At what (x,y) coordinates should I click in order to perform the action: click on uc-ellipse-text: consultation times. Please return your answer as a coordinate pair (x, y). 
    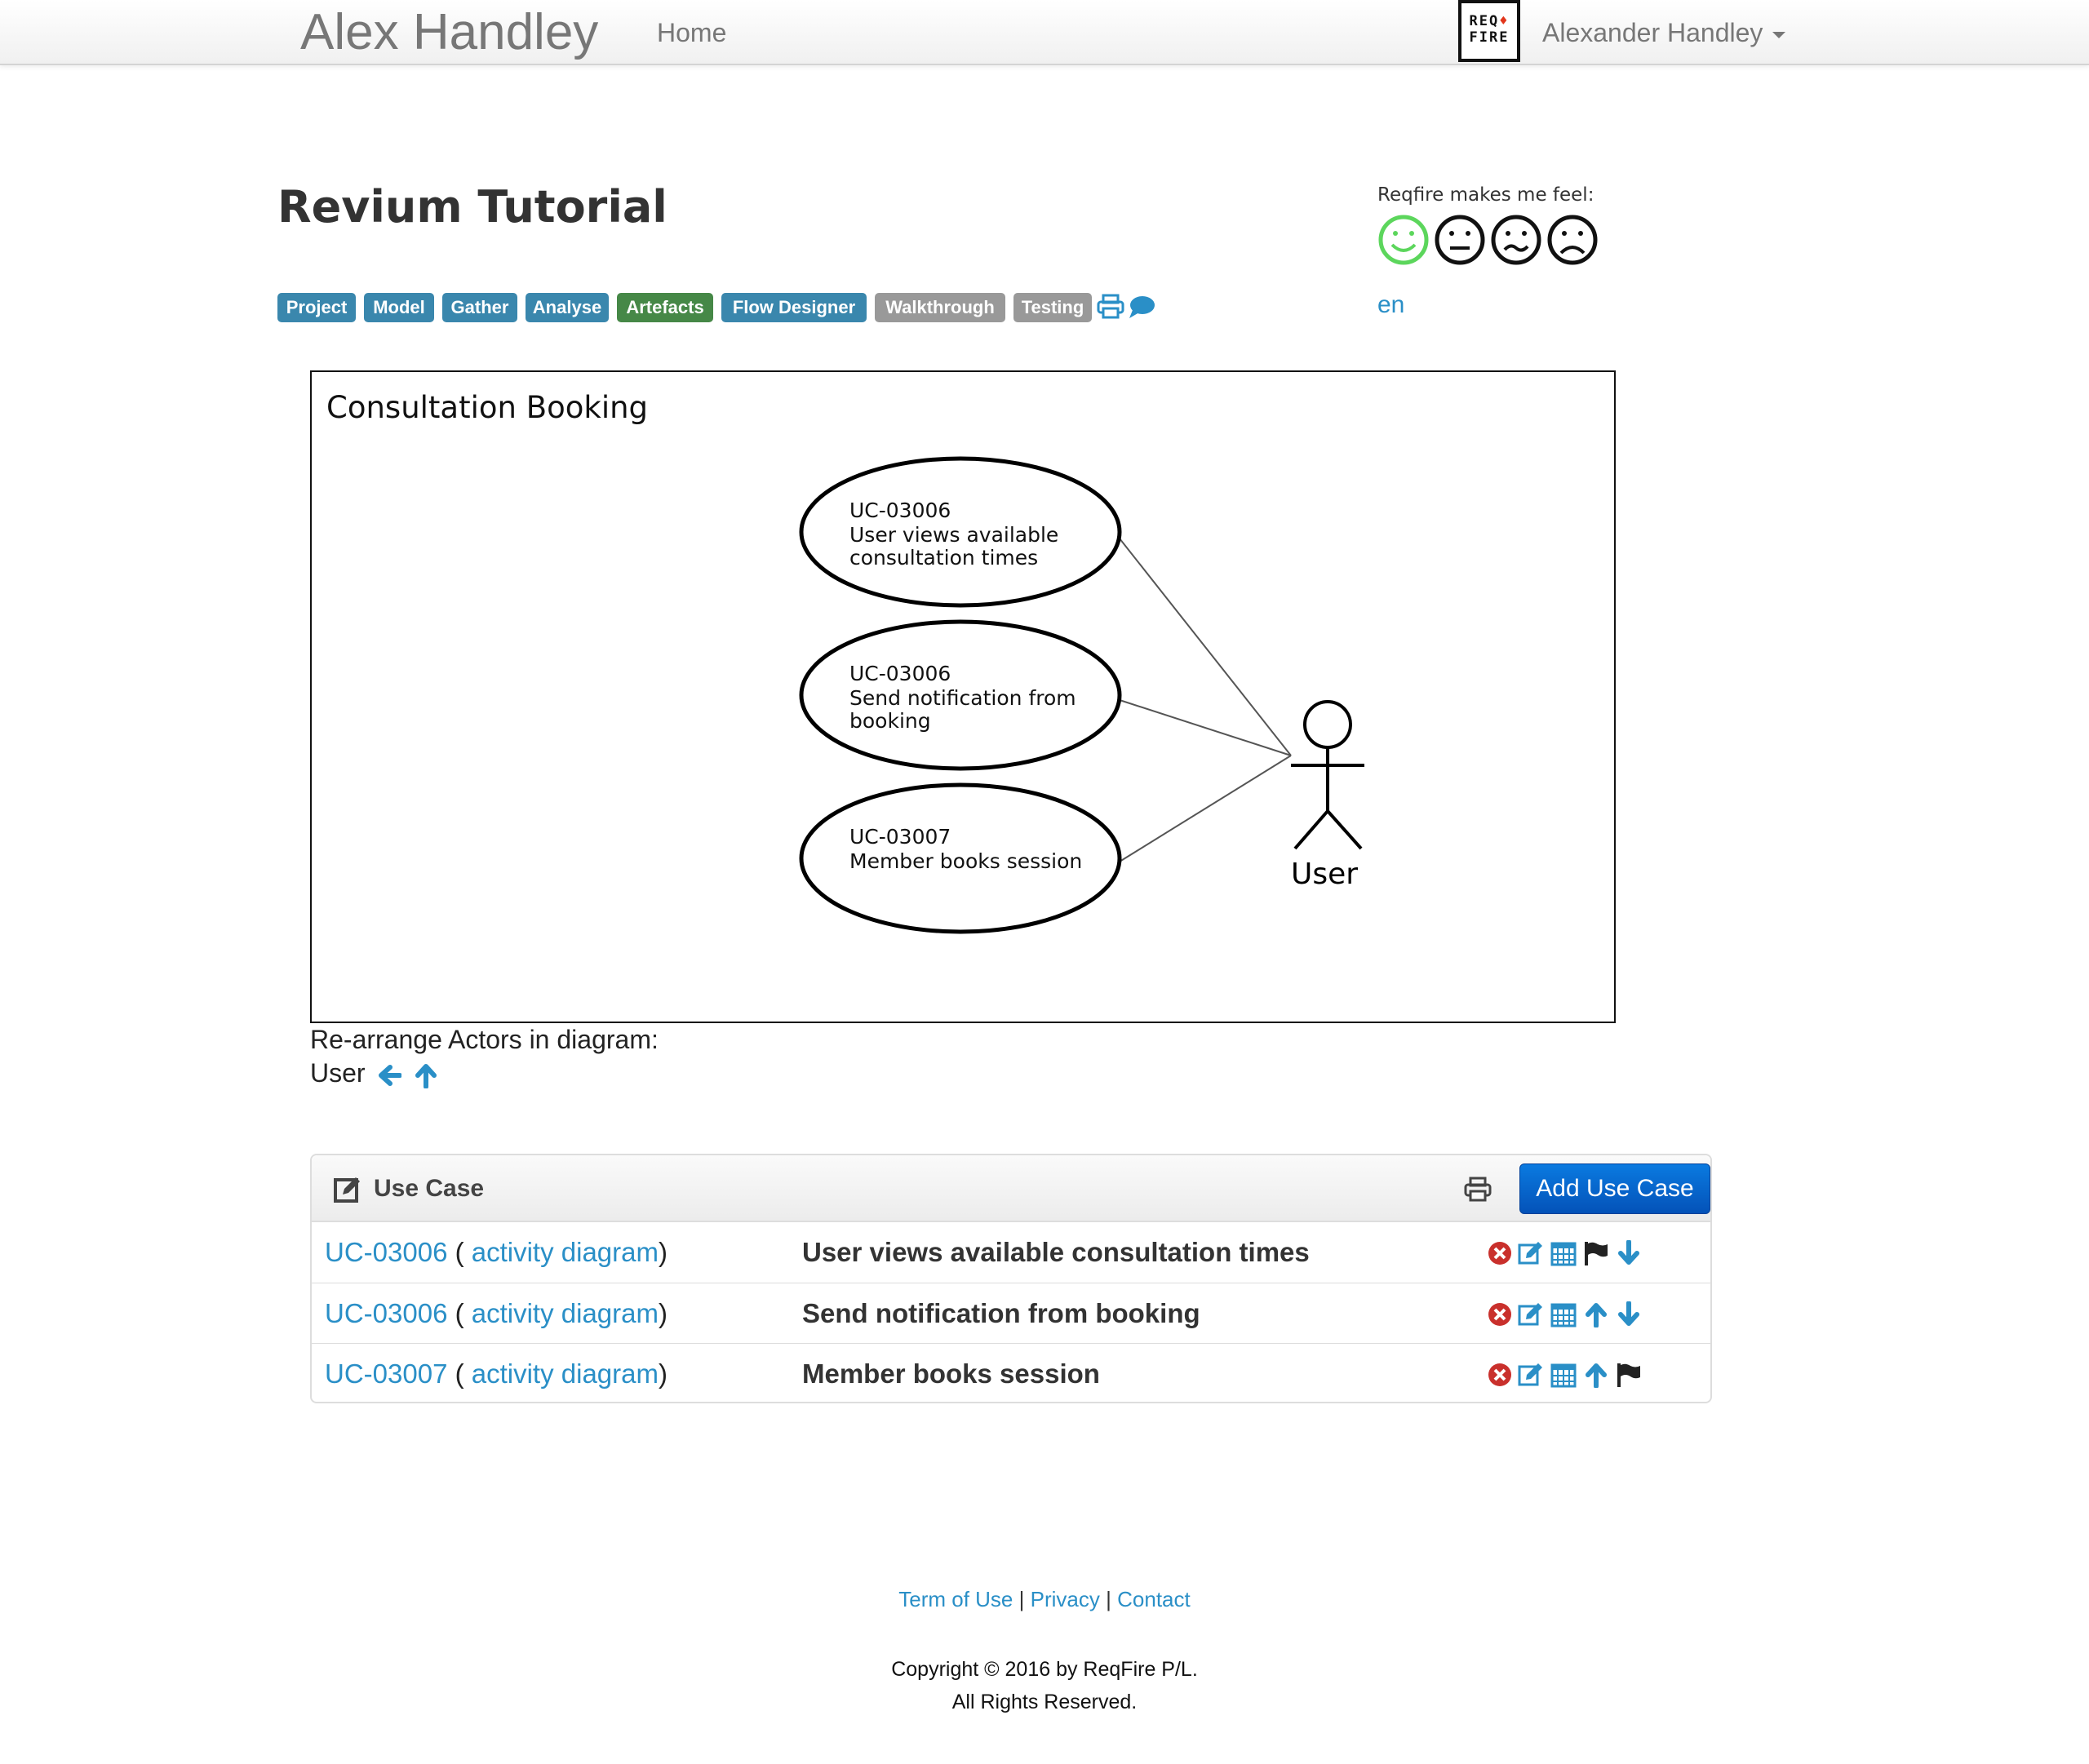
    Looking at the image, I should click on (944, 558).